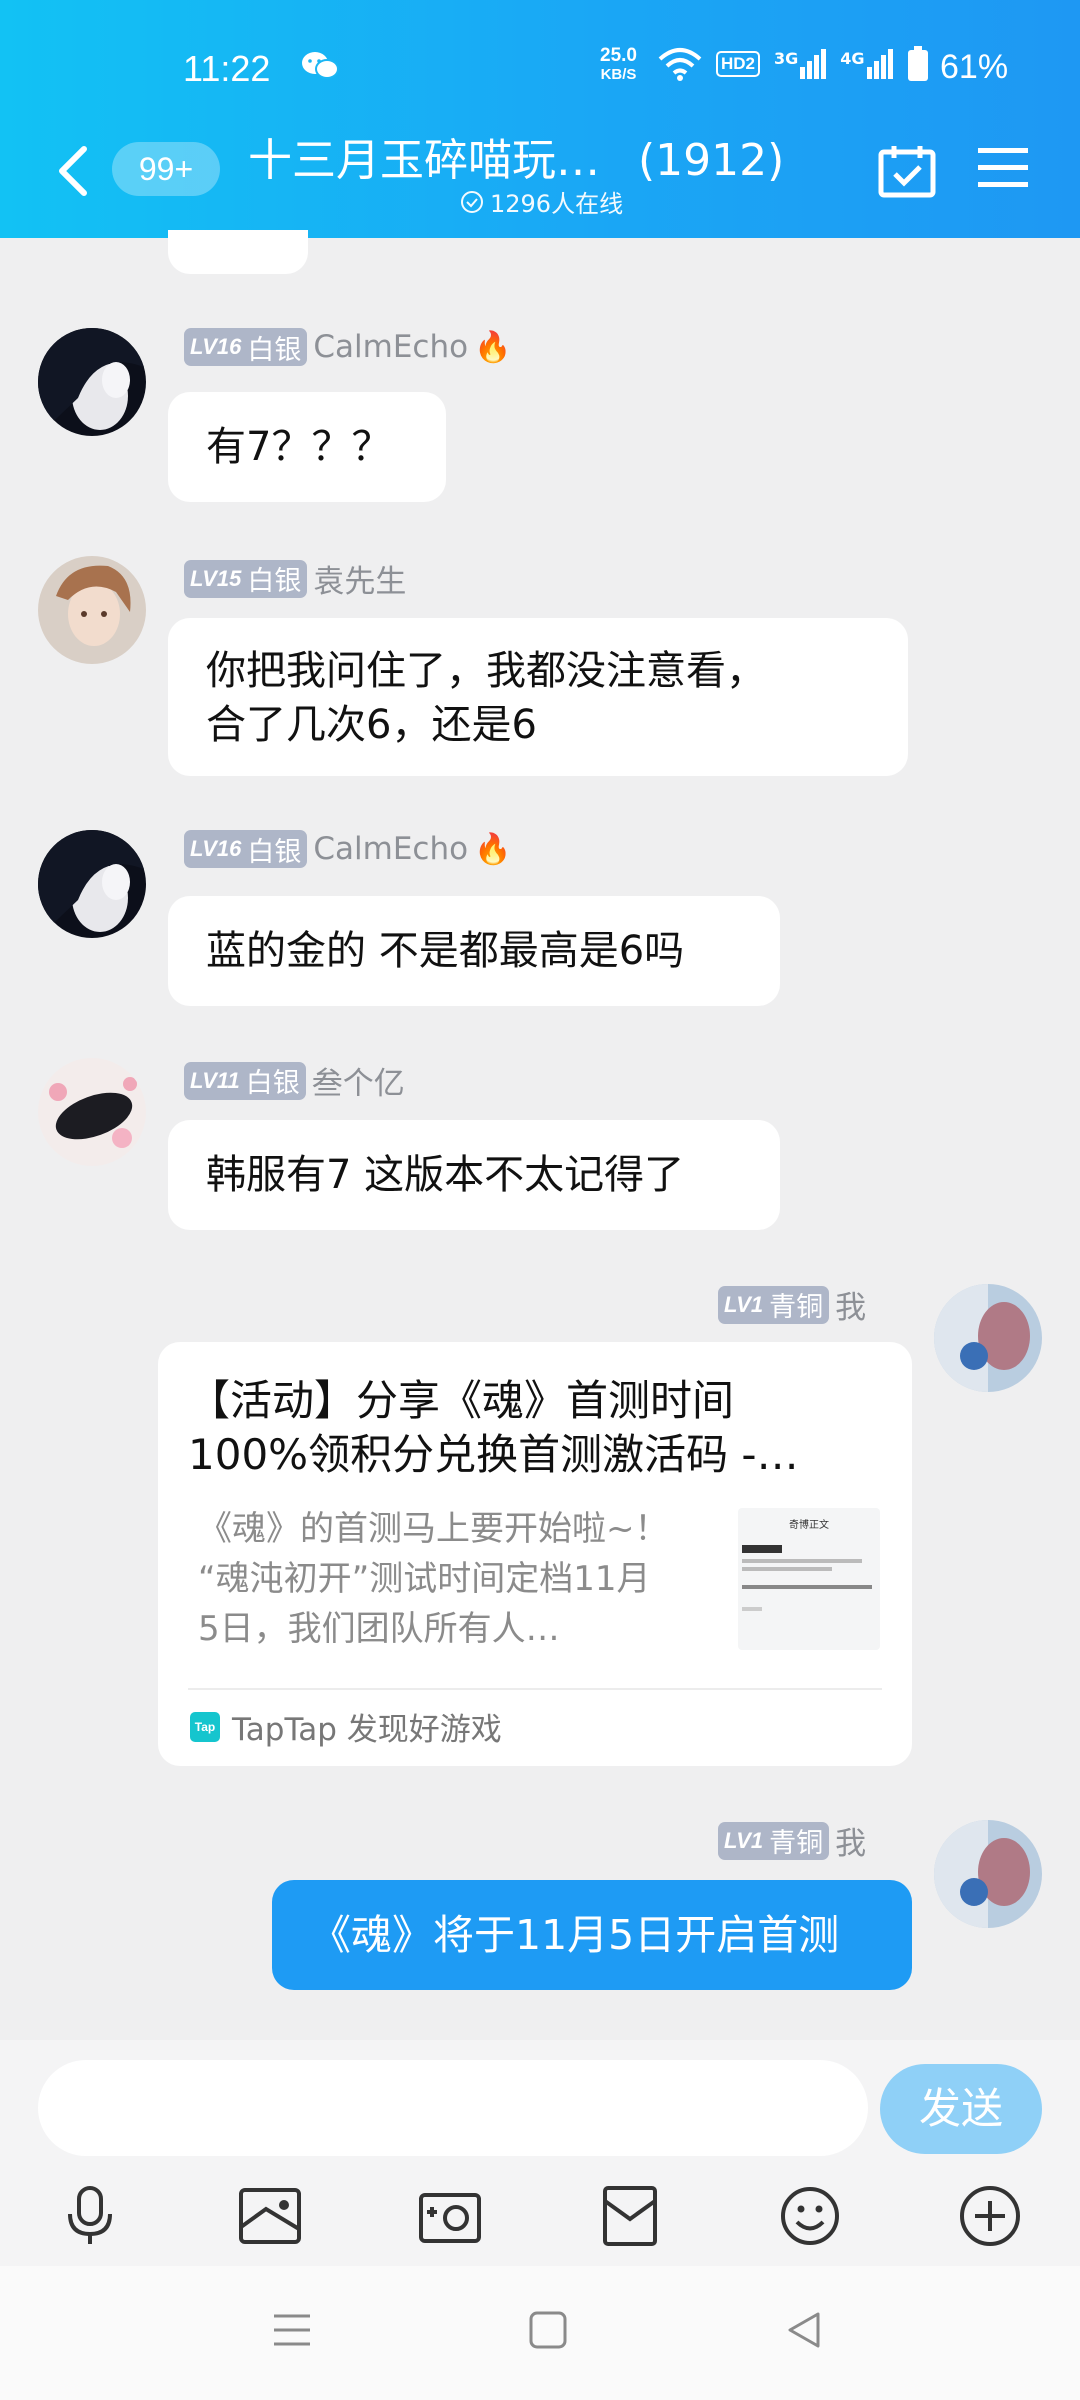 The image size is (1080, 2400). What do you see at coordinates (74, 171) in the screenshot?
I see `back-button` at bounding box center [74, 171].